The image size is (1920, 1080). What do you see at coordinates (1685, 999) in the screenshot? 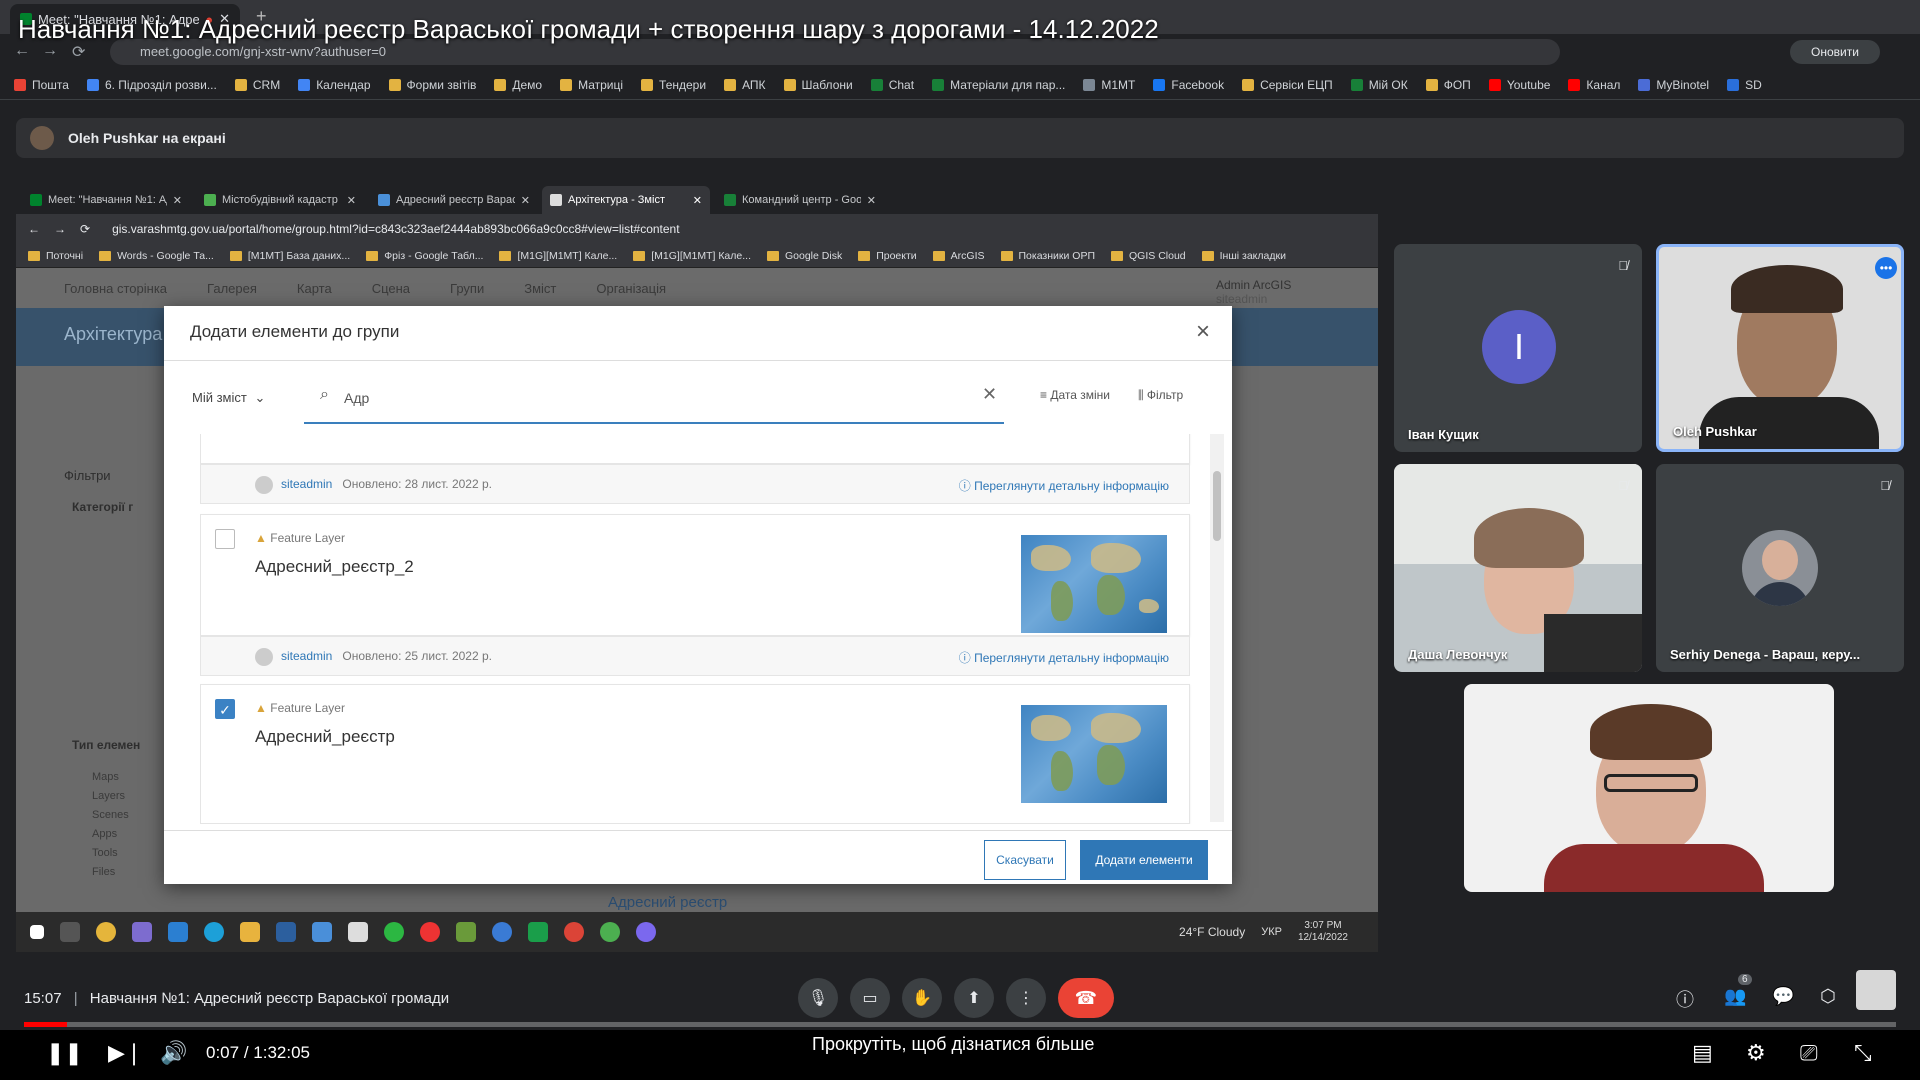
I see `info-icon: ⓘ` at bounding box center [1685, 999].